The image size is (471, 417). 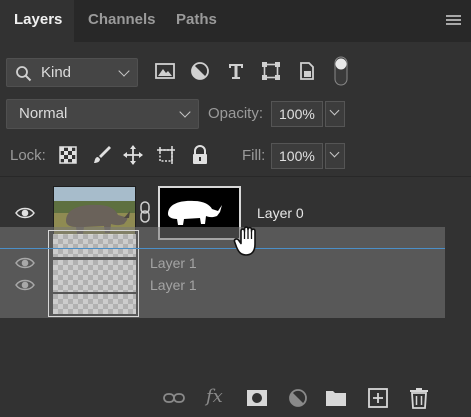 I want to click on lock-all-icon, so click(x=200, y=155).